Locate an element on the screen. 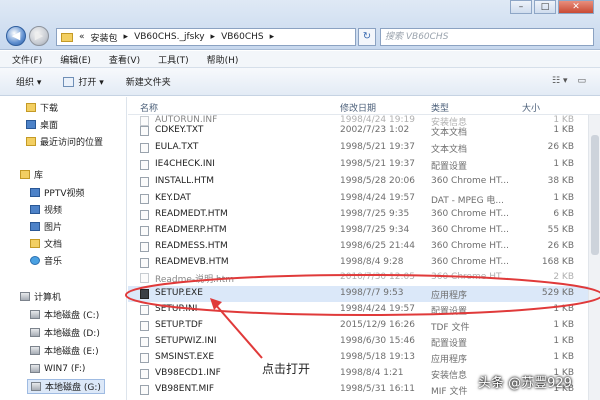 This screenshot has height=400, width=600. file-date: 1998/7/7 9:53 is located at coordinates (372, 293).